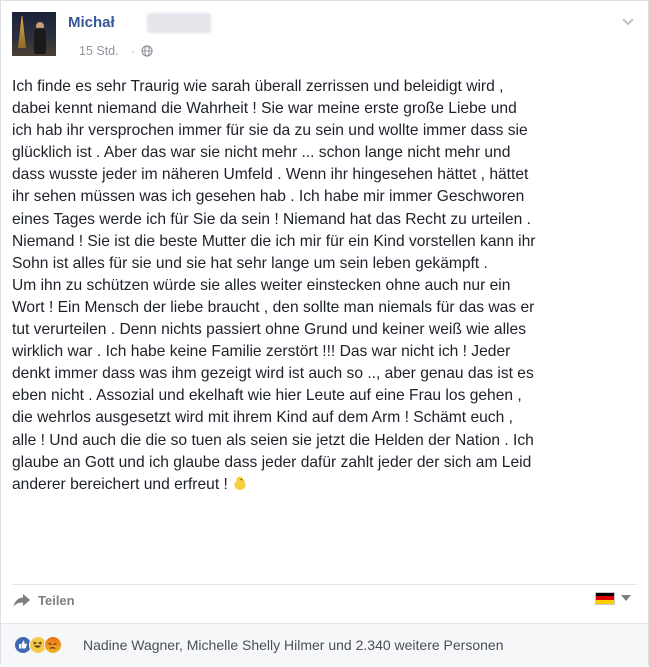 The image size is (649, 667). Describe the element at coordinates (147, 51) in the screenshot. I see `globe-icon` at that location.